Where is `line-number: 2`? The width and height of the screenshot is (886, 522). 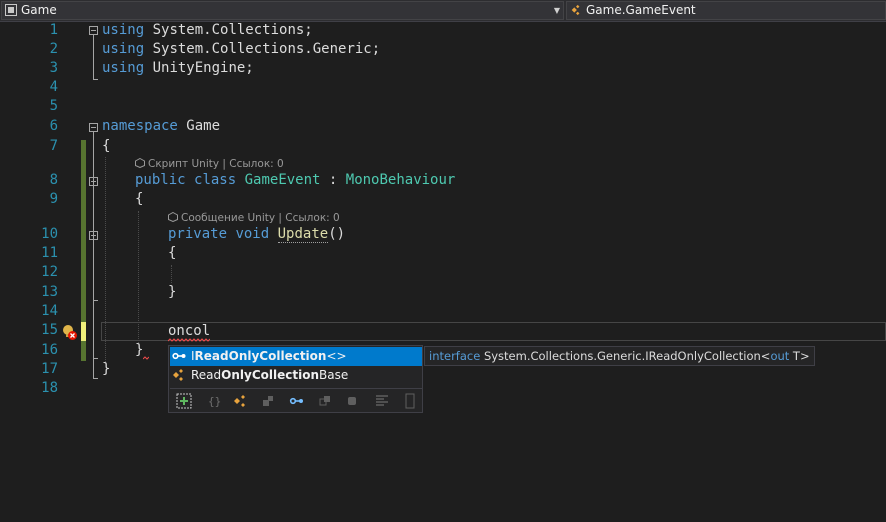 line-number: 2 is located at coordinates (53, 49).